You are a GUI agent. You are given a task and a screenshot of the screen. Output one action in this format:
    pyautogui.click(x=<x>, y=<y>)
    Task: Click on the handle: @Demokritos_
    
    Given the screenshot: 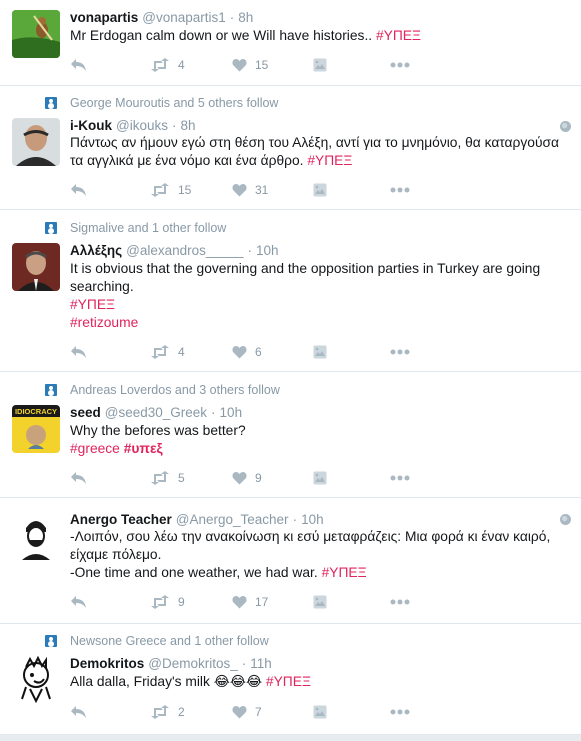 What is the action you would take?
    pyautogui.click(x=192, y=663)
    